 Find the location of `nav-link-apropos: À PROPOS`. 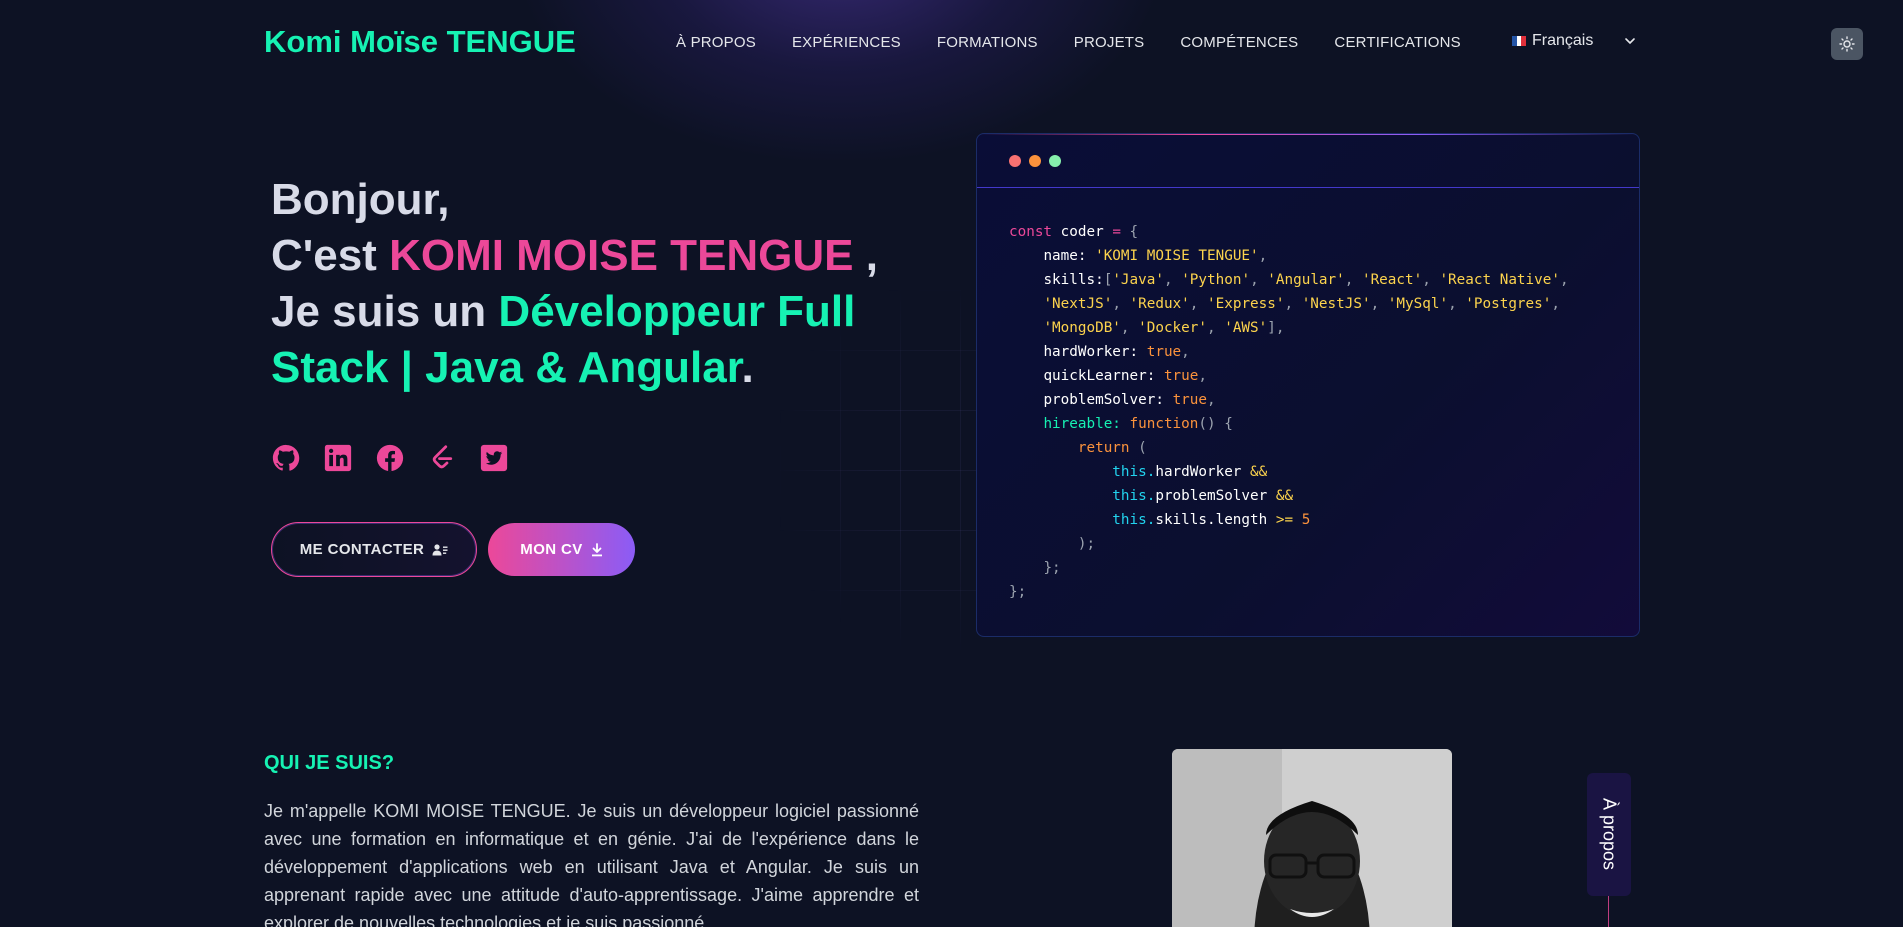

nav-link-apropos: À PROPOS is located at coordinates (716, 42).